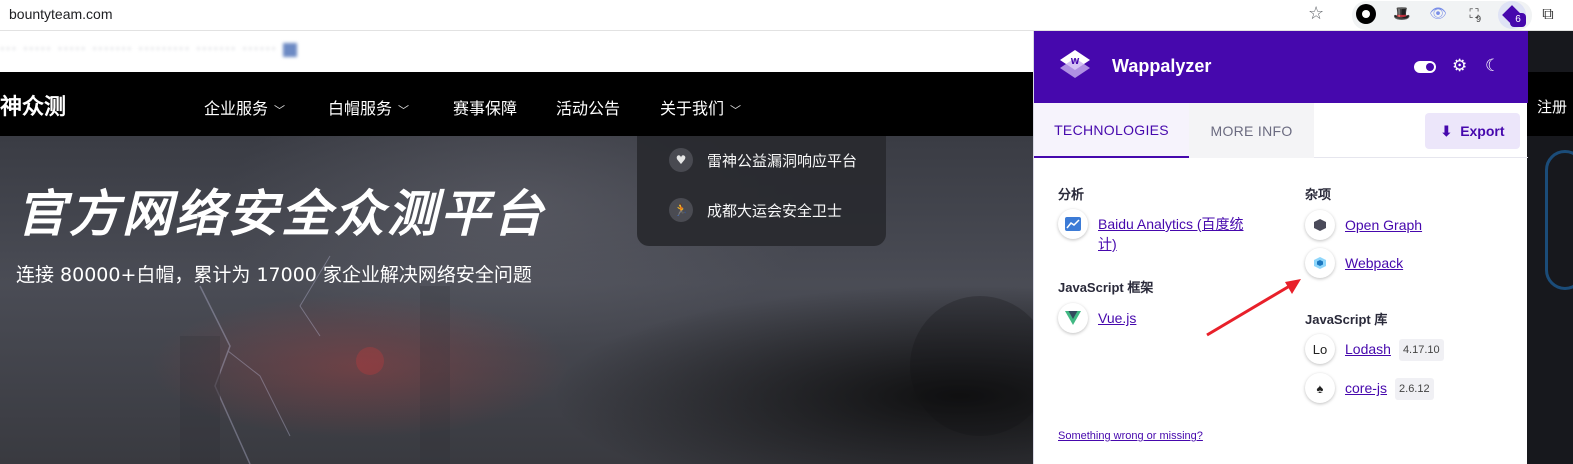  Describe the element at coordinates (1106, 287) in the screenshot. I see `category-js-frameworks: JavaScript 框架` at that location.